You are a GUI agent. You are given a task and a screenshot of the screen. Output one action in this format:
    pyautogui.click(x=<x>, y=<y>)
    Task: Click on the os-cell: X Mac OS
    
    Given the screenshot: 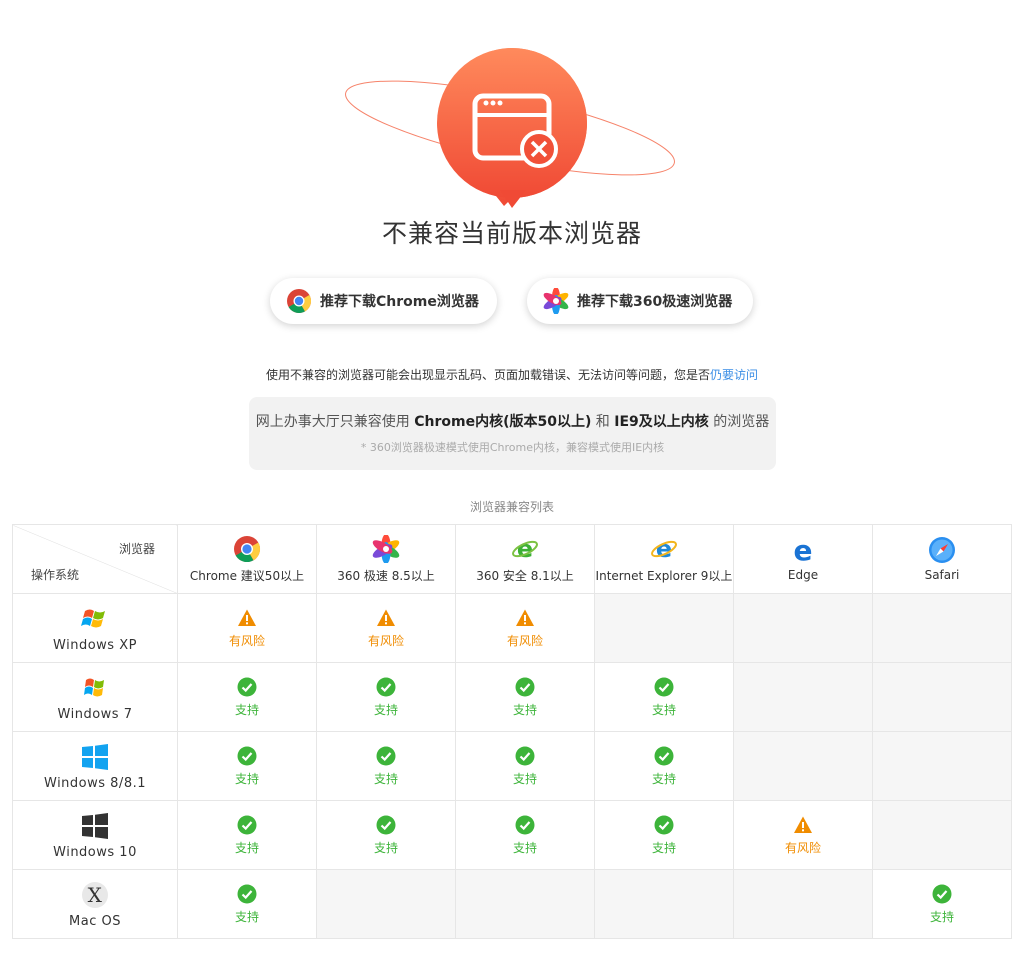 What is the action you would take?
    pyautogui.click(x=95, y=904)
    